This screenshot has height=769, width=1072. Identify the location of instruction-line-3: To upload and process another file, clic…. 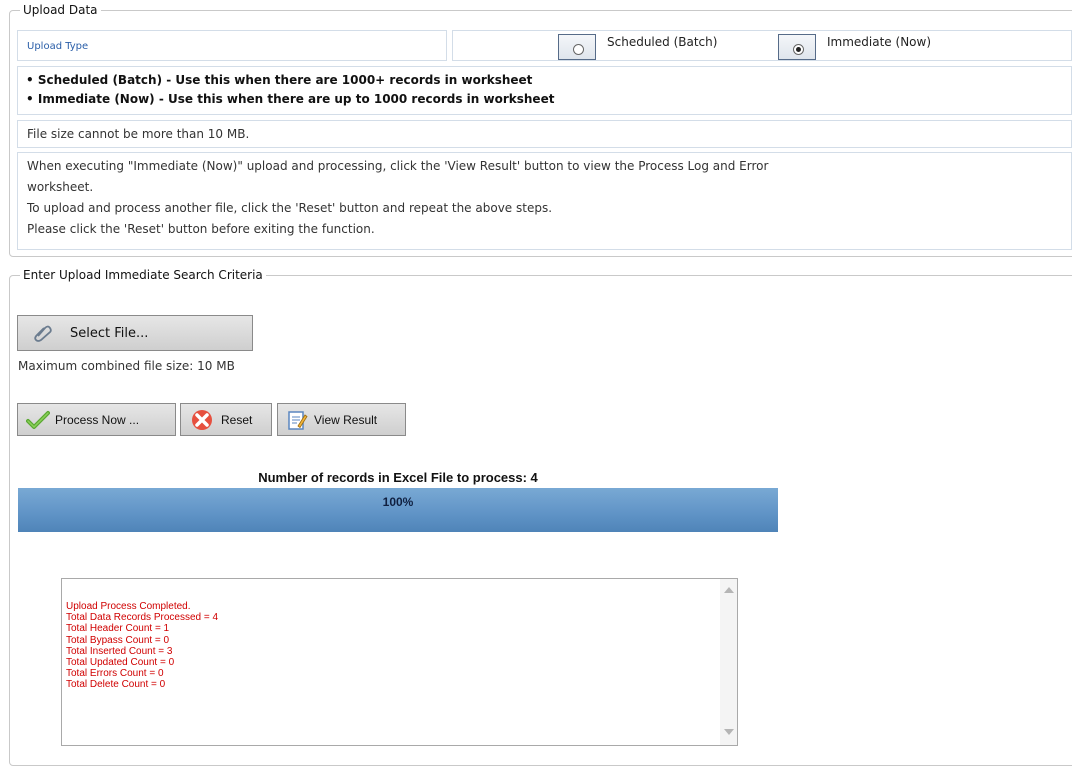
(290, 208).